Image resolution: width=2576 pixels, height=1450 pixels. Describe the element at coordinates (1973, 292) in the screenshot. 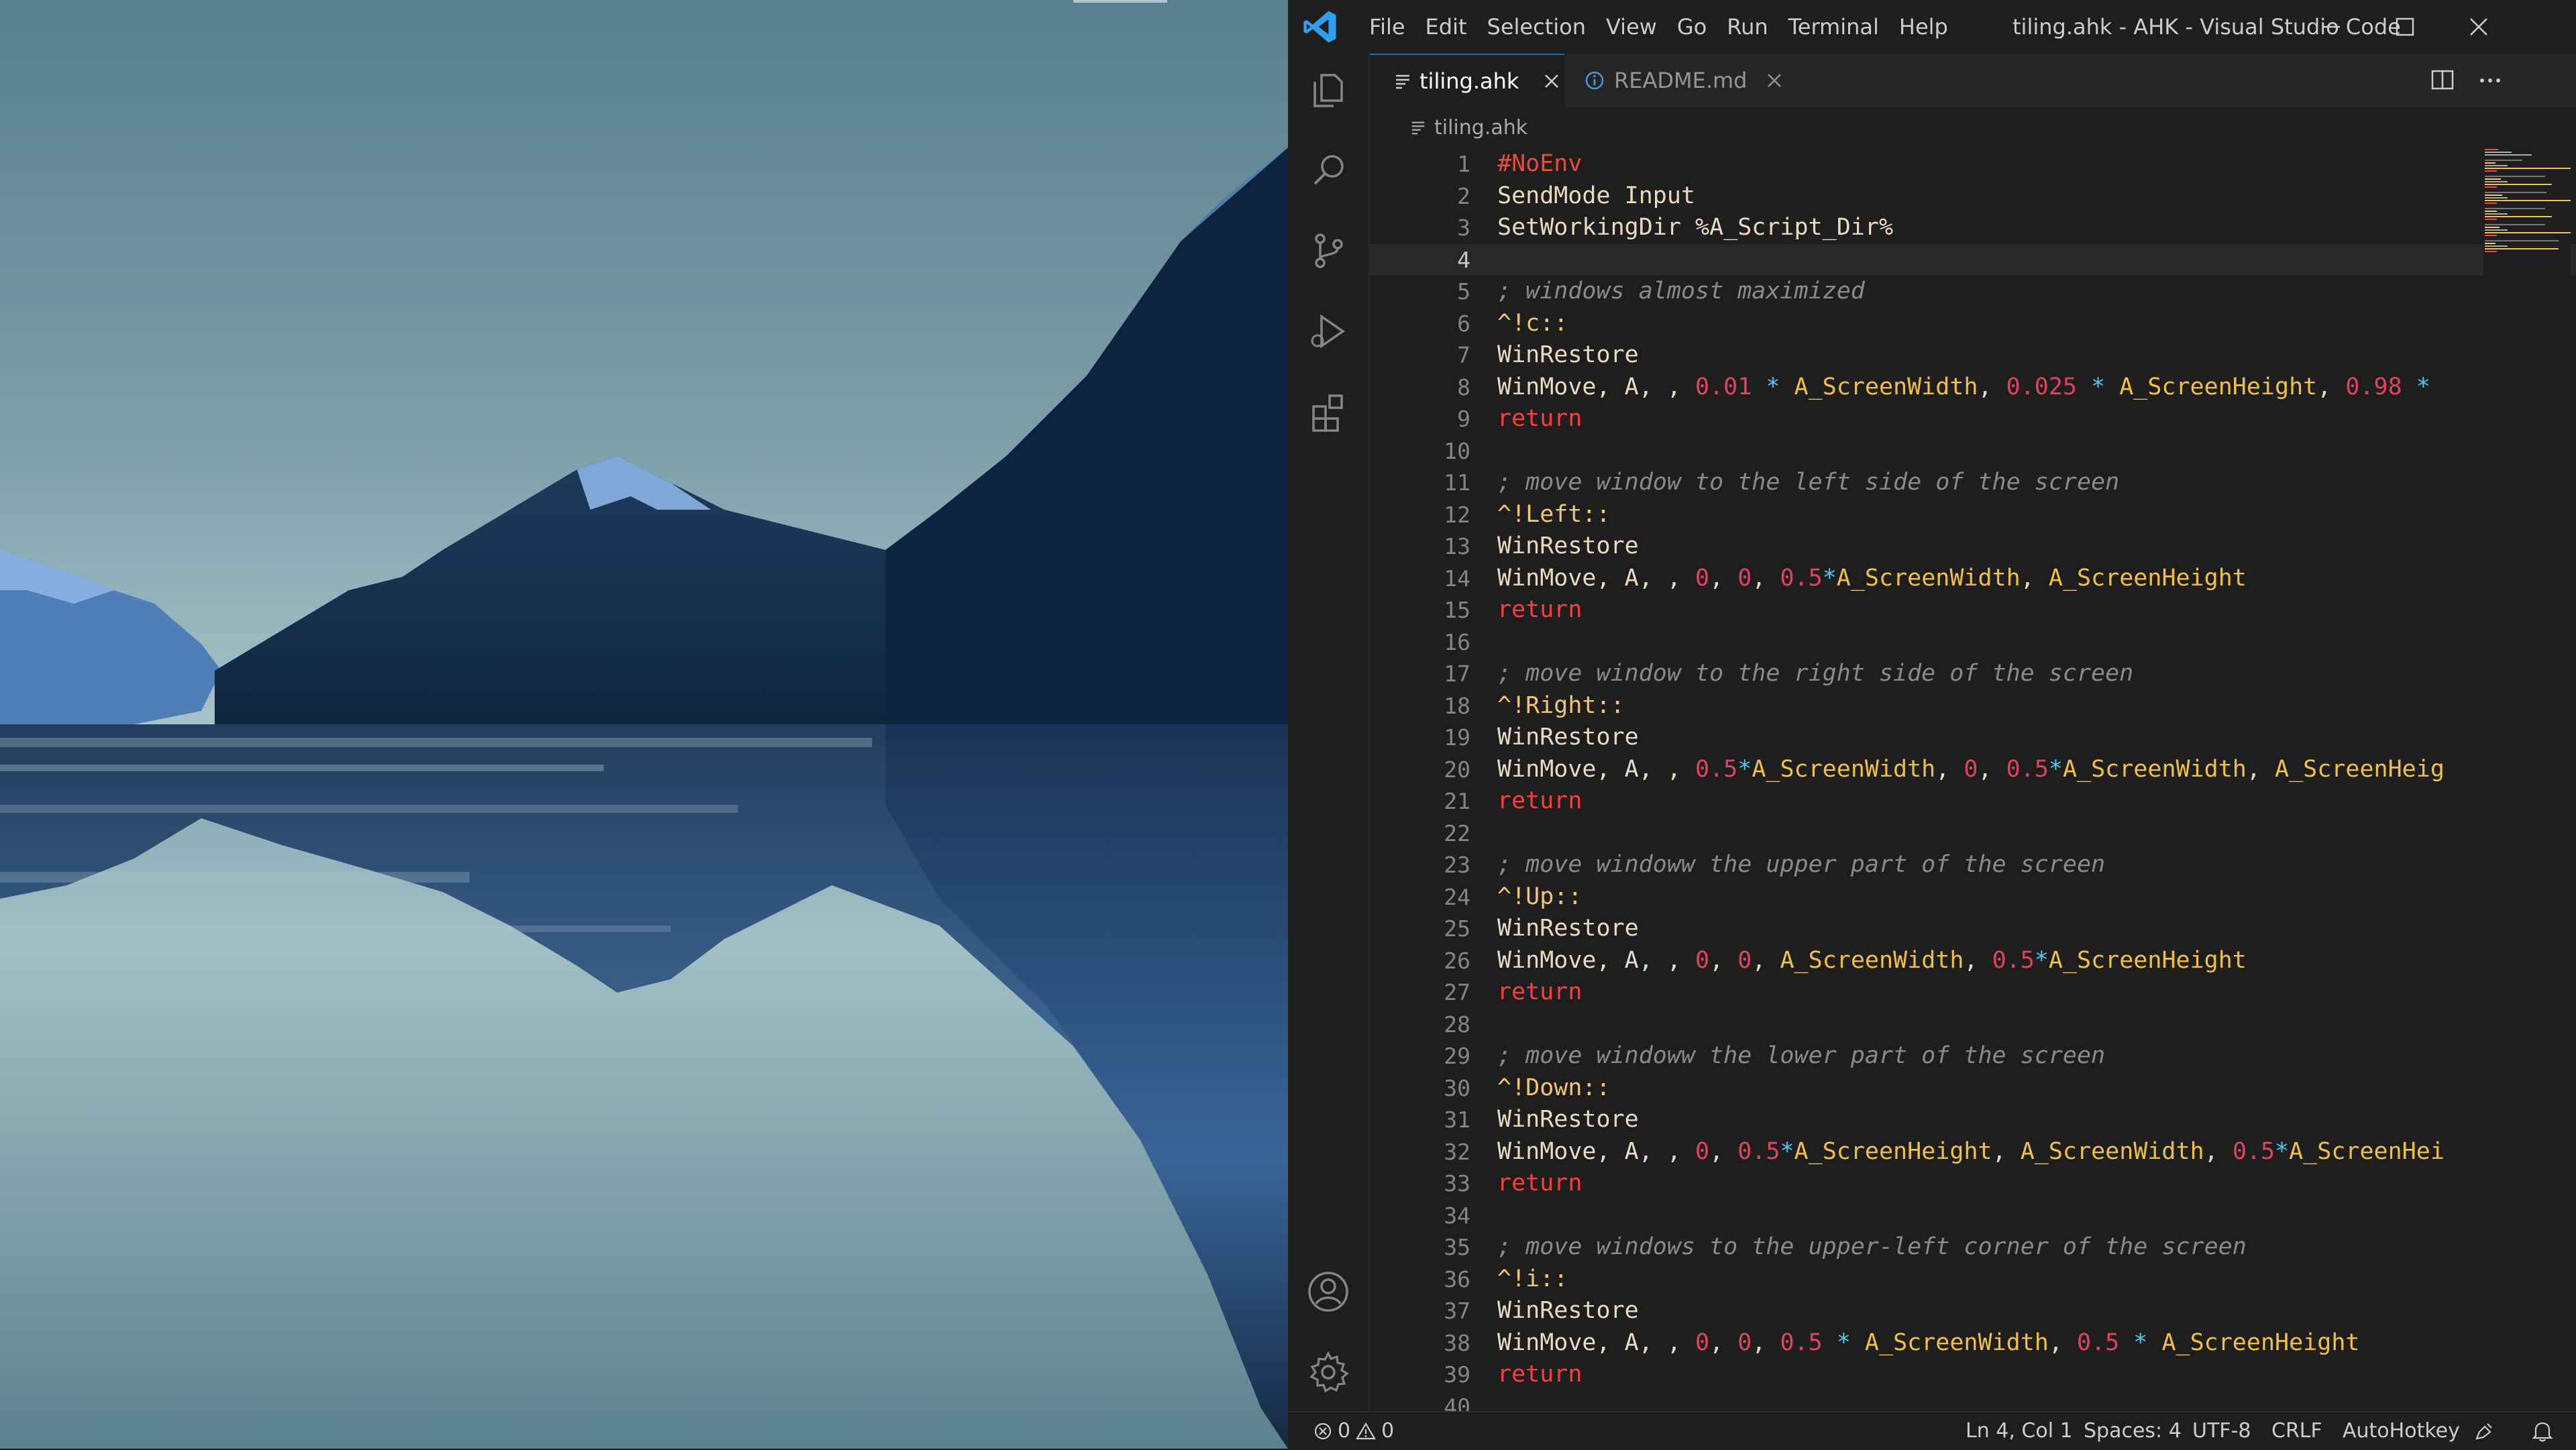

I see `code-line: 5 ; windows almost maximized` at that location.